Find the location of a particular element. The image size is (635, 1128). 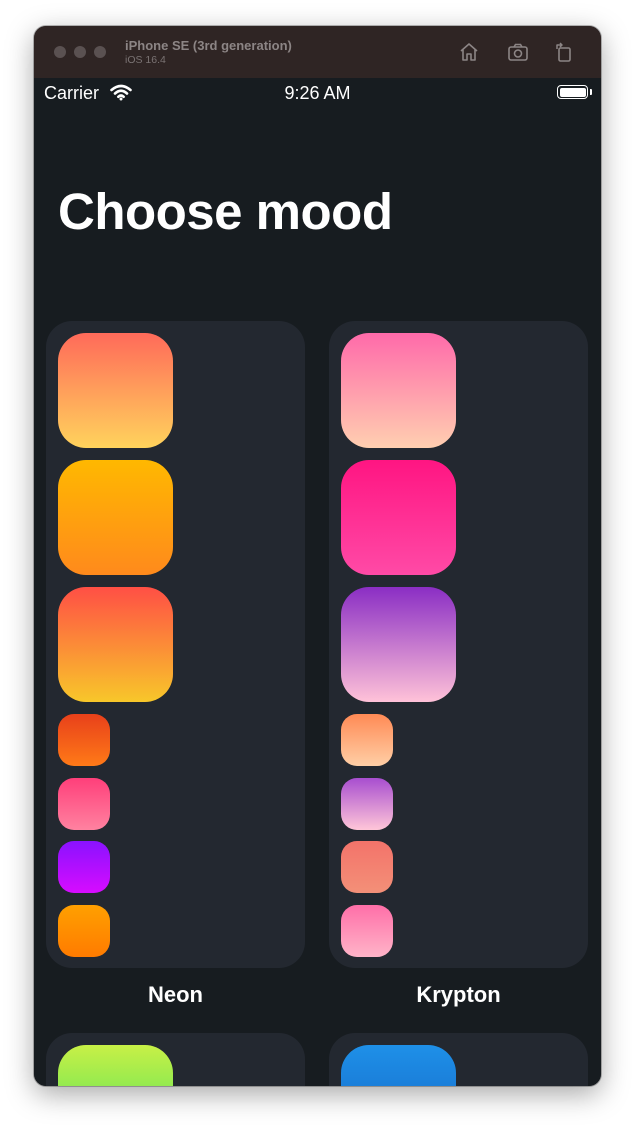

rotate-icon is located at coordinates (564, 52).